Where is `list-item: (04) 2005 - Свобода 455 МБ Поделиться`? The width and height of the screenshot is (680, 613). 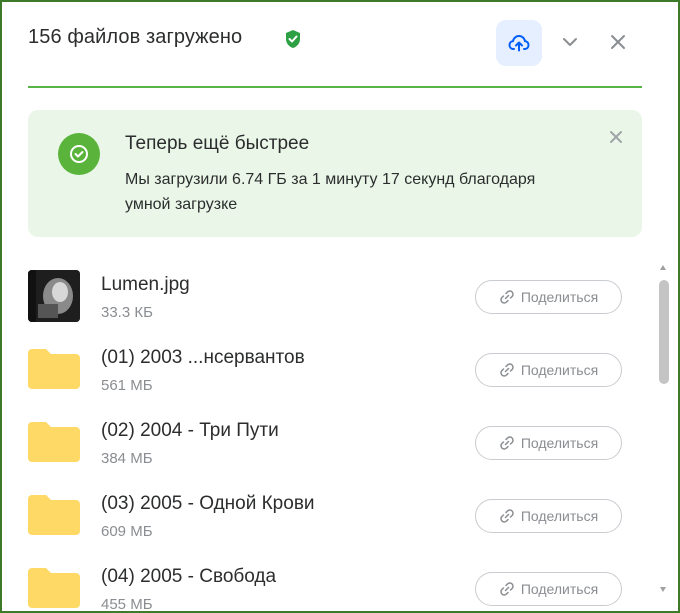 list-item: (04) 2005 - Свобода 455 МБ Поделиться is located at coordinates (322, 582).